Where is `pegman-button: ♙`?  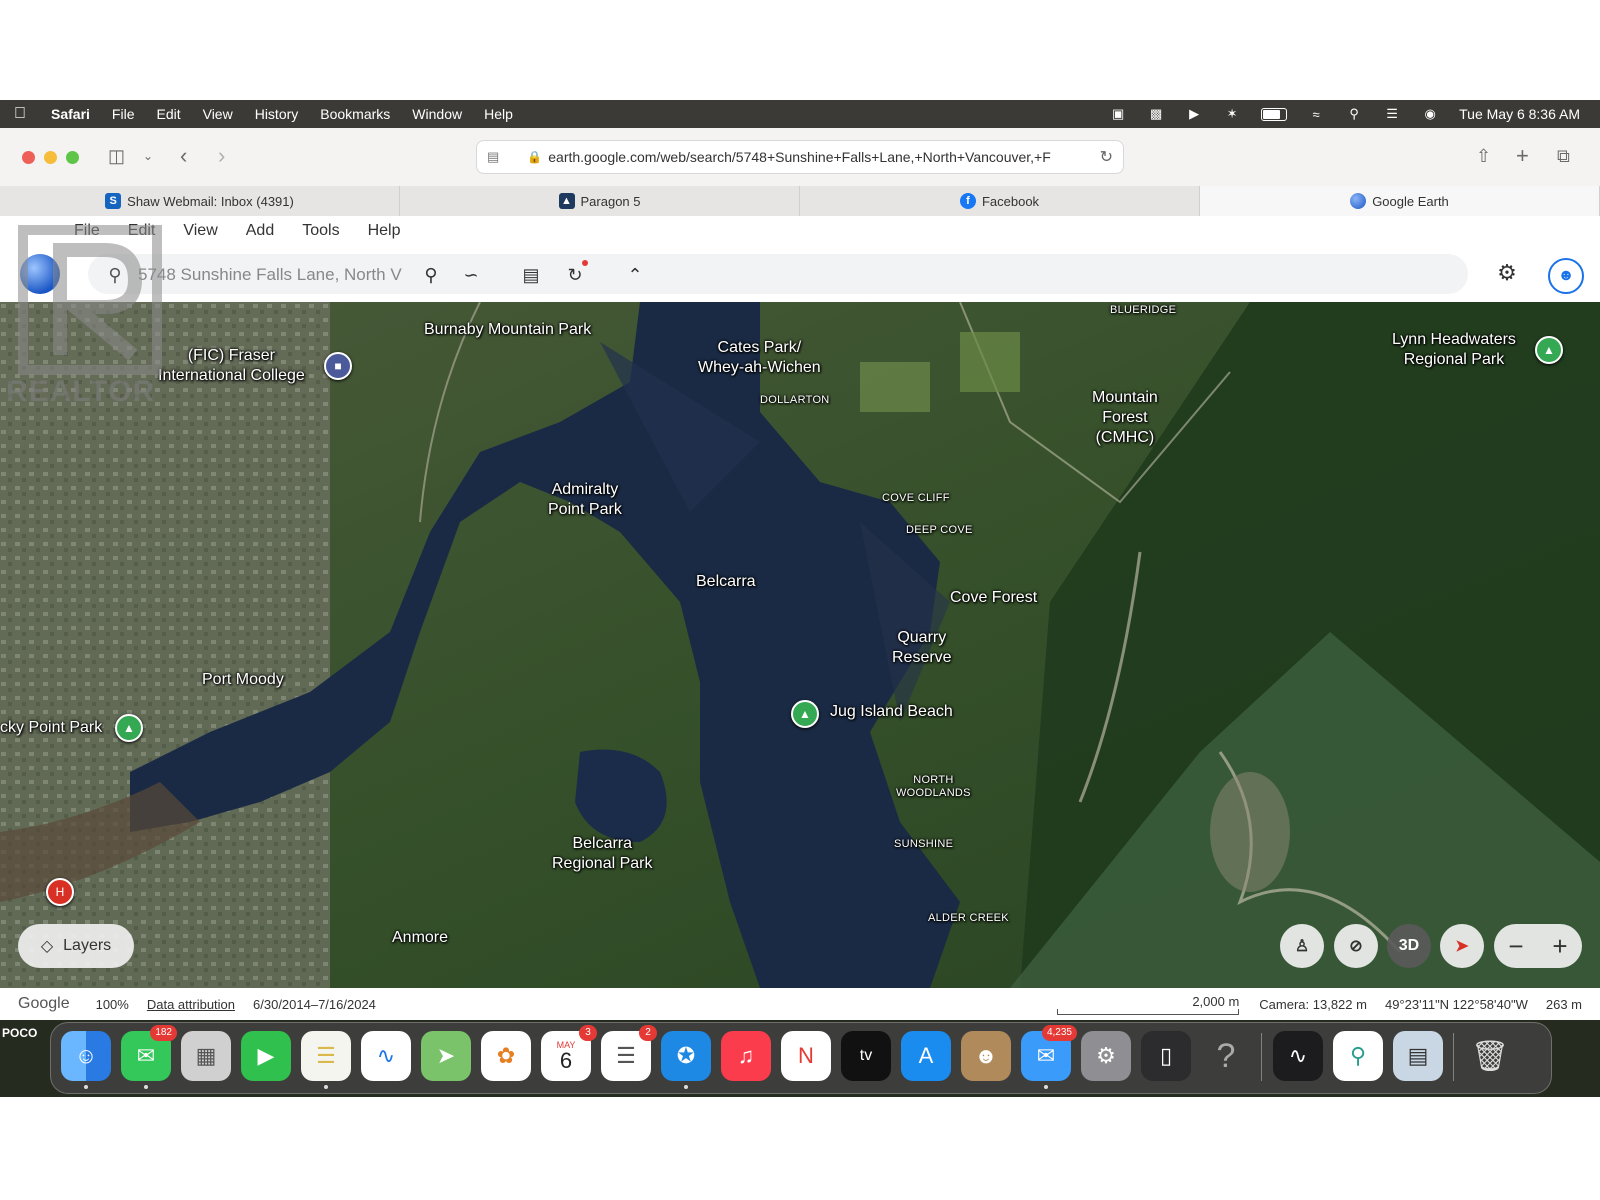 pegman-button: ♙ is located at coordinates (1302, 946).